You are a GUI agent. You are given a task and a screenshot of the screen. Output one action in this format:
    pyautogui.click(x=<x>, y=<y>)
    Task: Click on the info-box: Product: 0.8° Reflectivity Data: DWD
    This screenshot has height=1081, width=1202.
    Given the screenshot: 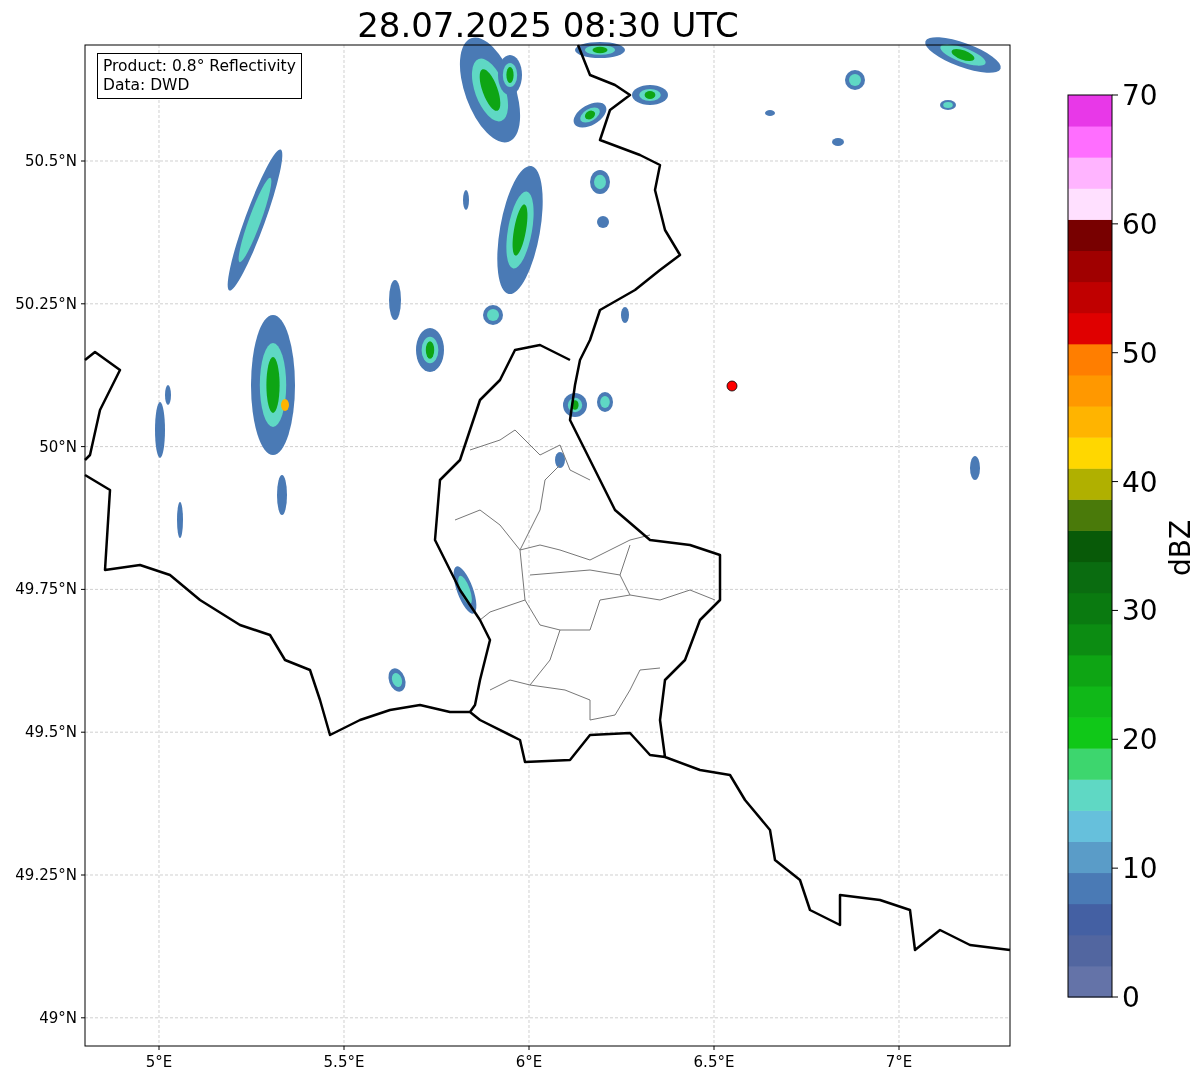 What is the action you would take?
    pyautogui.click(x=199, y=76)
    